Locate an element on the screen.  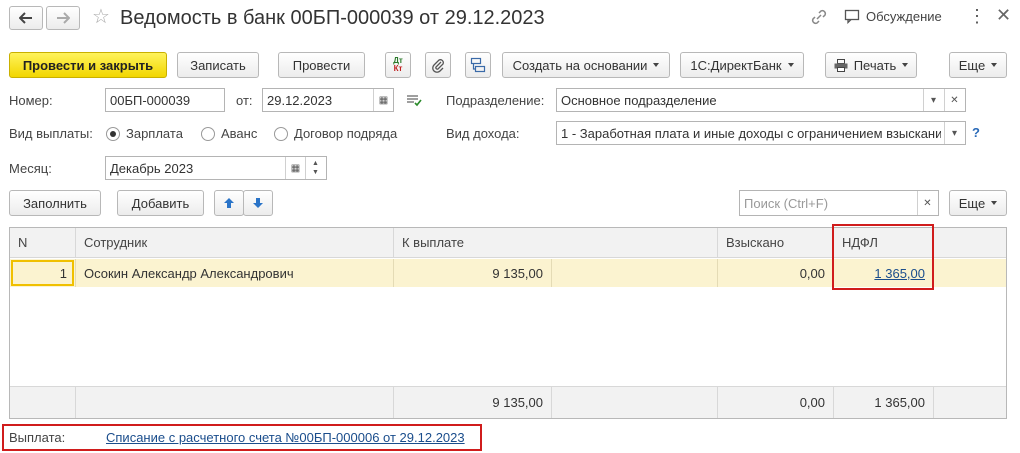
column-header-n: N is located at coordinates (43, 243).